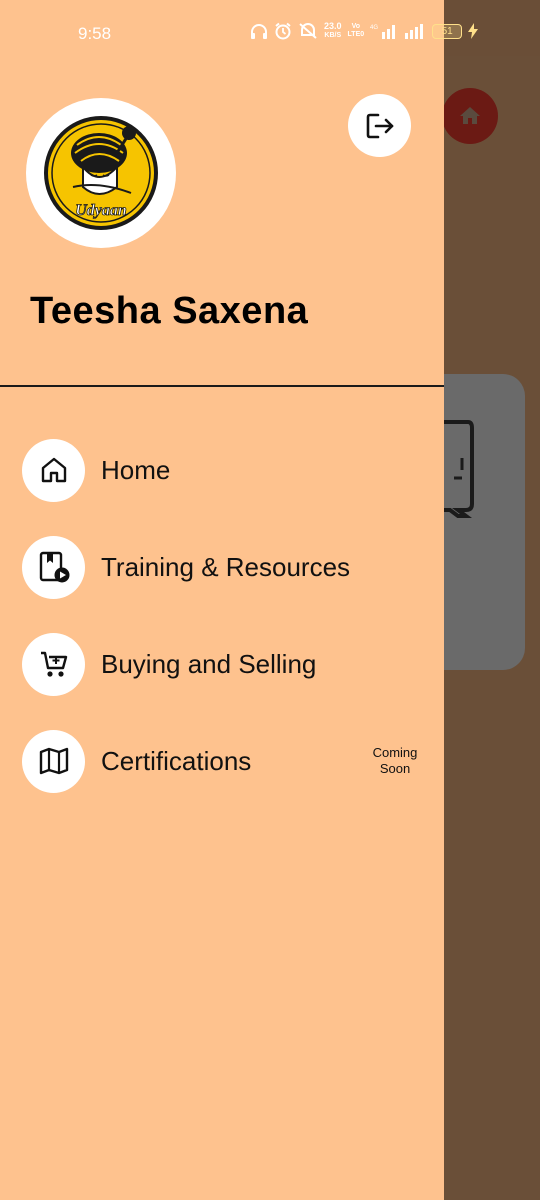 The height and width of the screenshot is (1200, 540). Describe the element at coordinates (101, 210) in the screenshot. I see `svg-text: Udyaan` at that location.